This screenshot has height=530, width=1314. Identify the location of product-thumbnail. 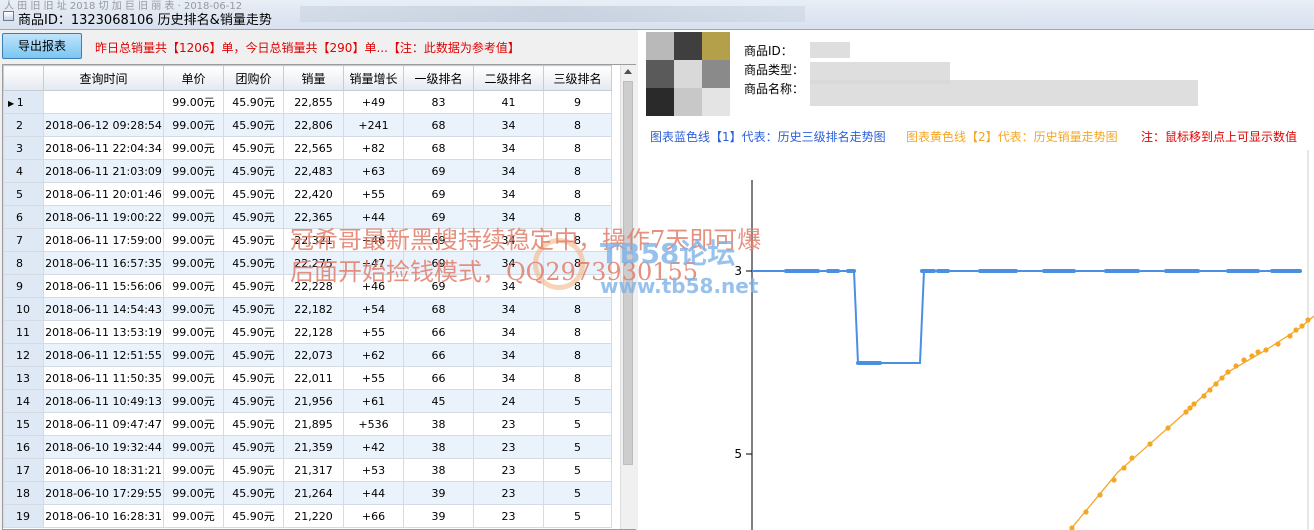
(688, 74).